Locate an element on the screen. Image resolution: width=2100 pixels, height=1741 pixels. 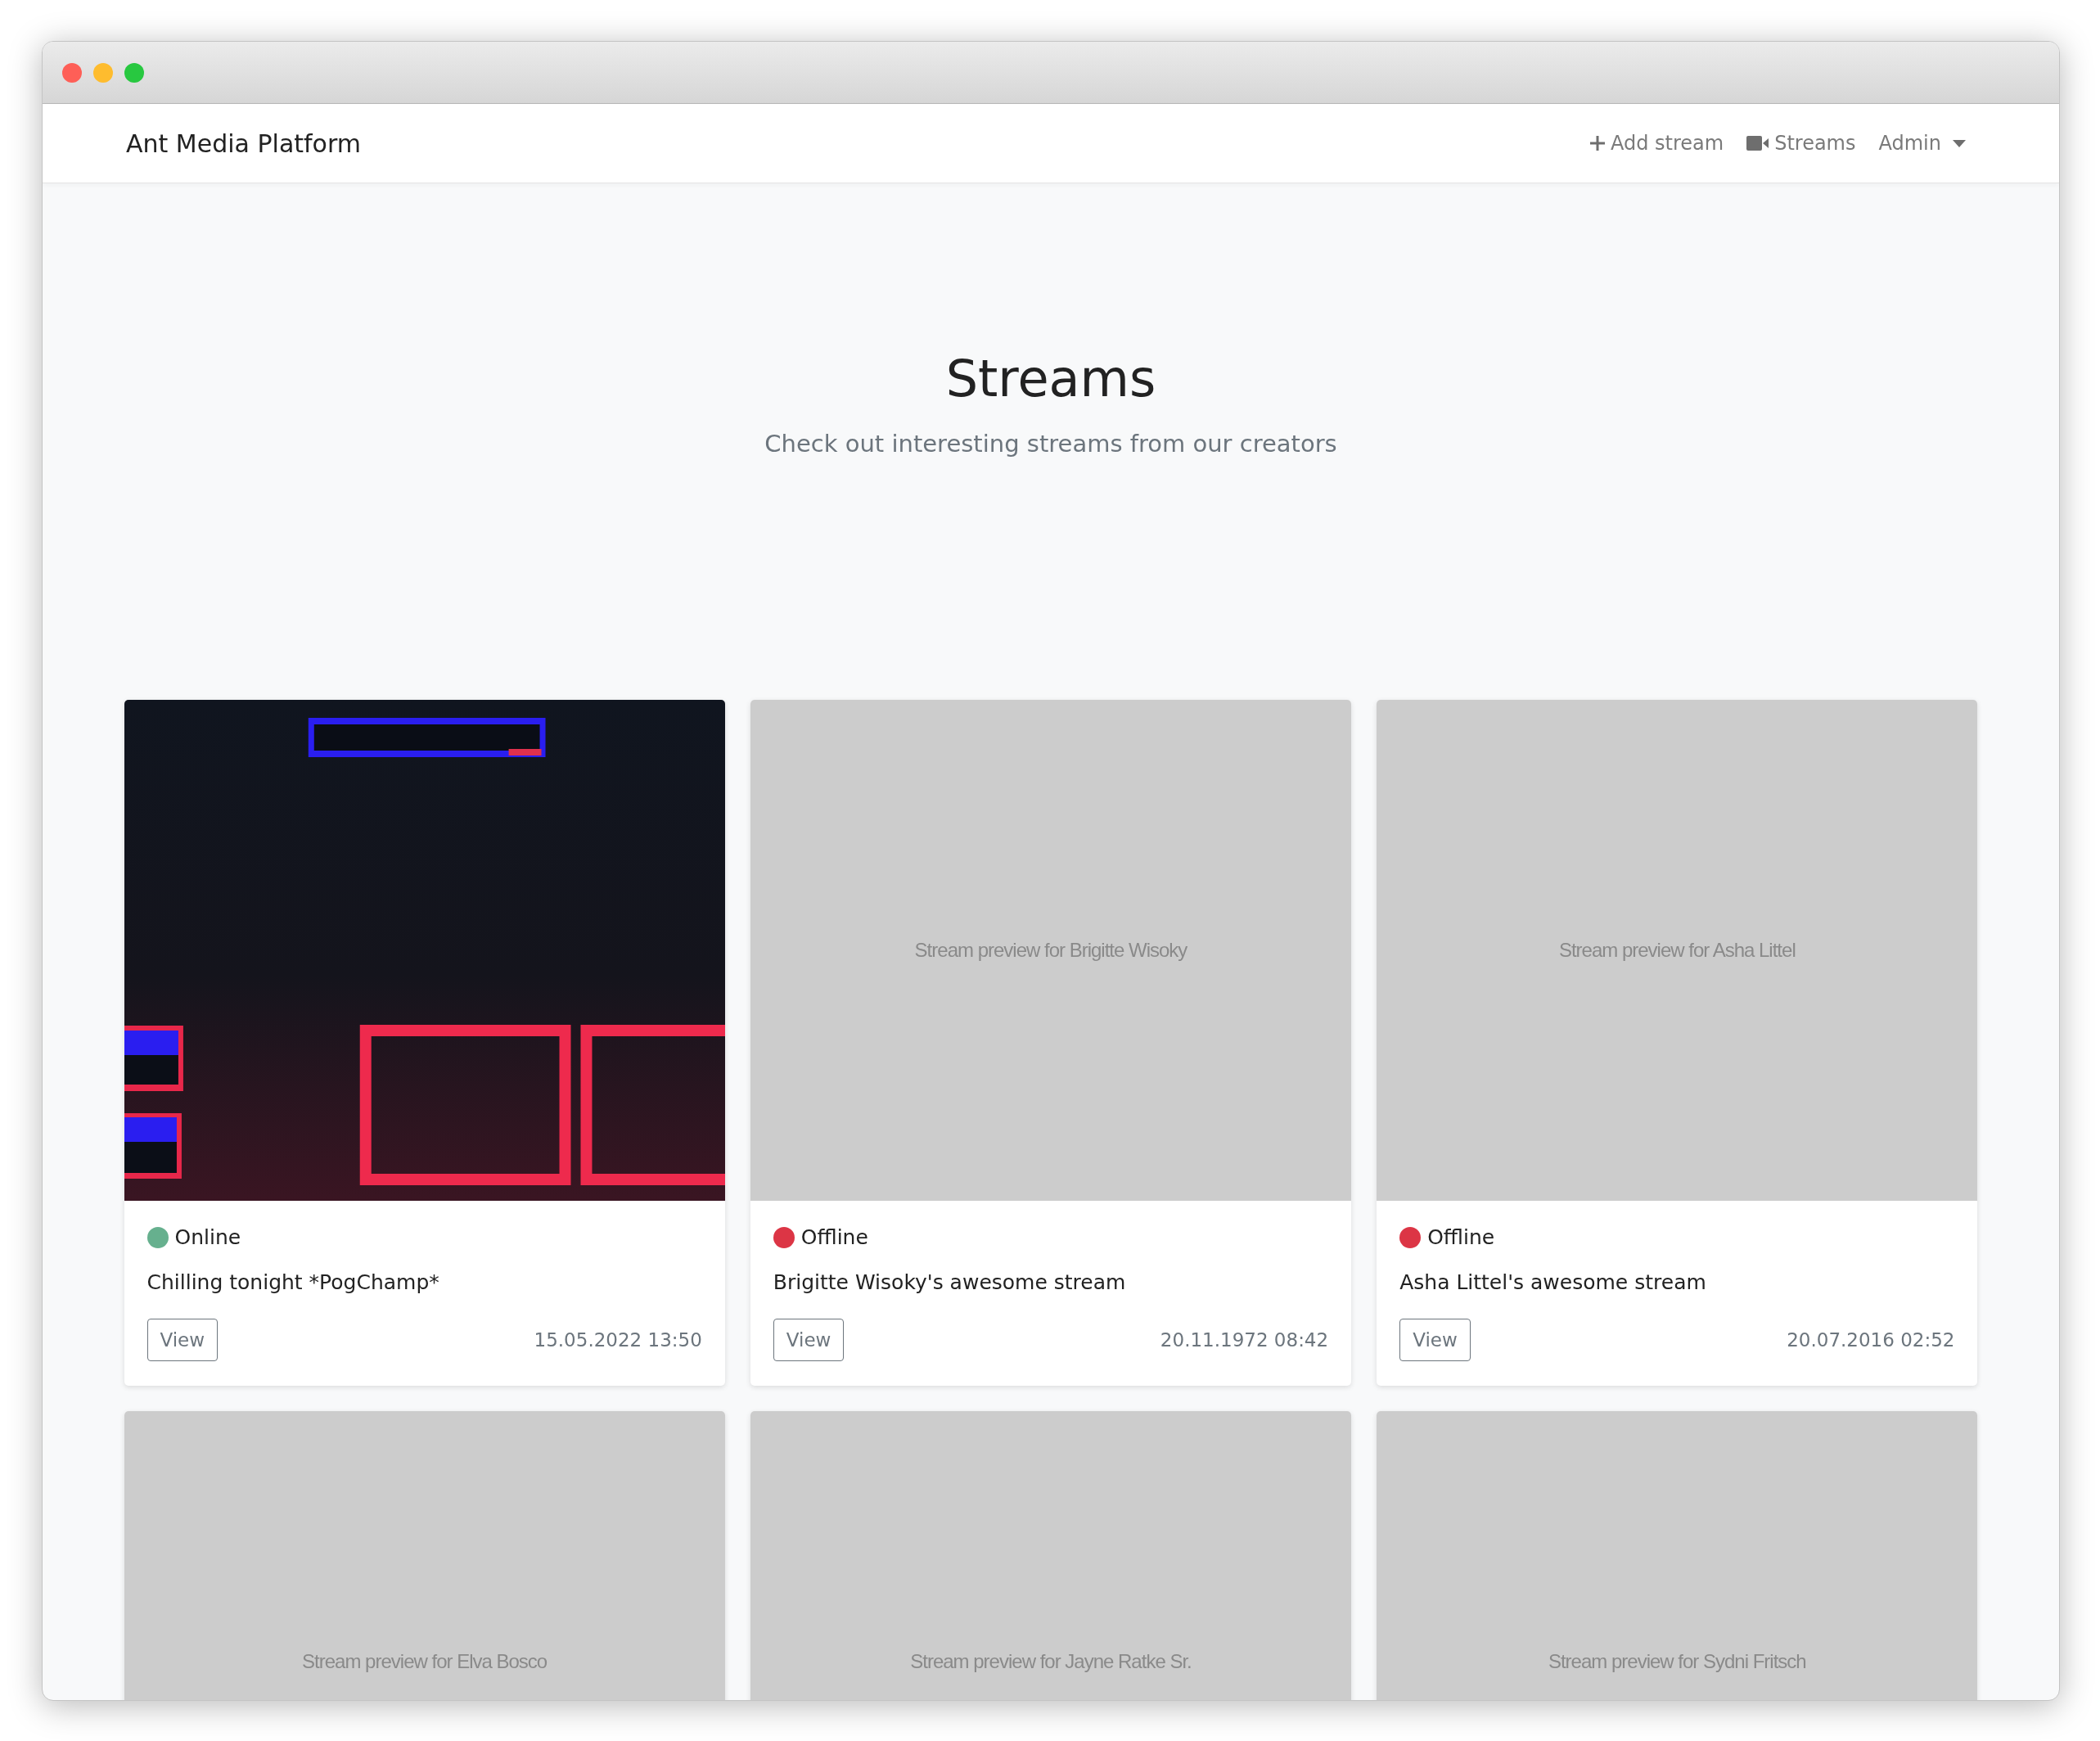
preview-caption: Stream preview for Brigitte Wisoky is located at coordinates (1050, 950).